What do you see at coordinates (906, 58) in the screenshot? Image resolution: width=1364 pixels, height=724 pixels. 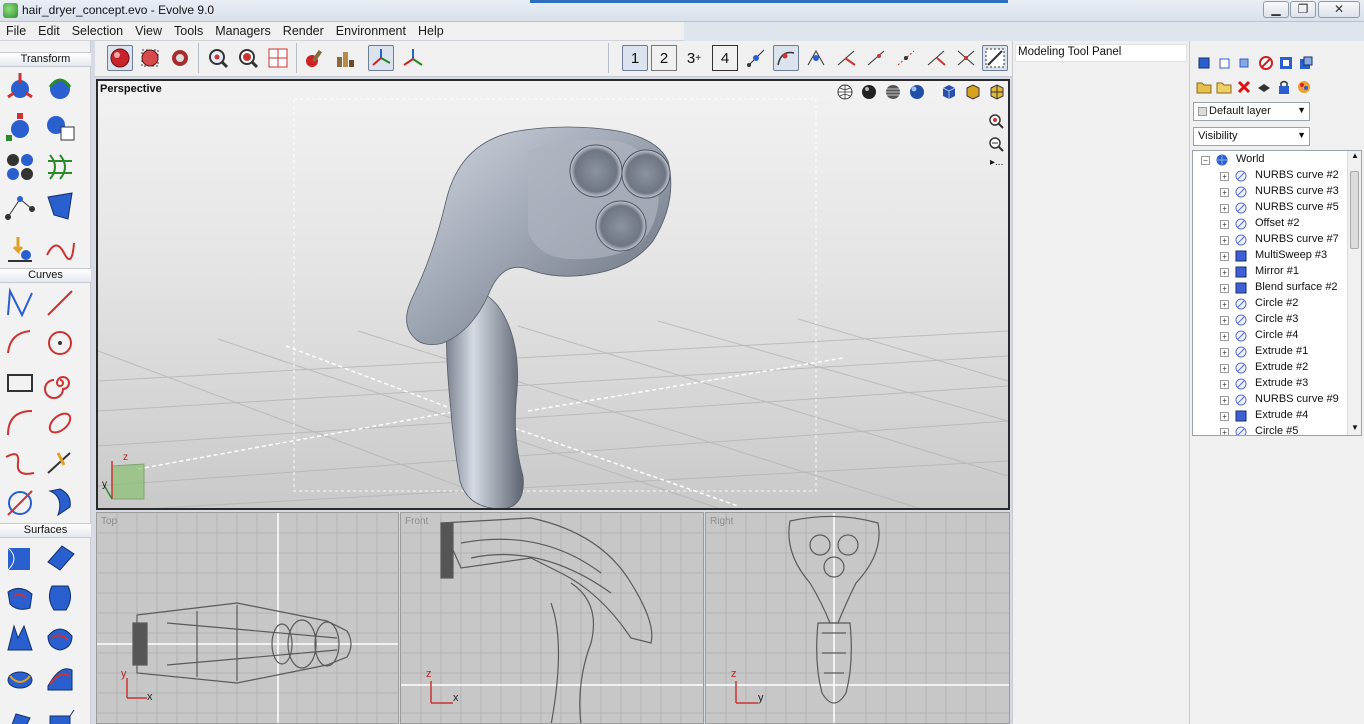 I see `snap-intersection-icon` at bounding box center [906, 58].